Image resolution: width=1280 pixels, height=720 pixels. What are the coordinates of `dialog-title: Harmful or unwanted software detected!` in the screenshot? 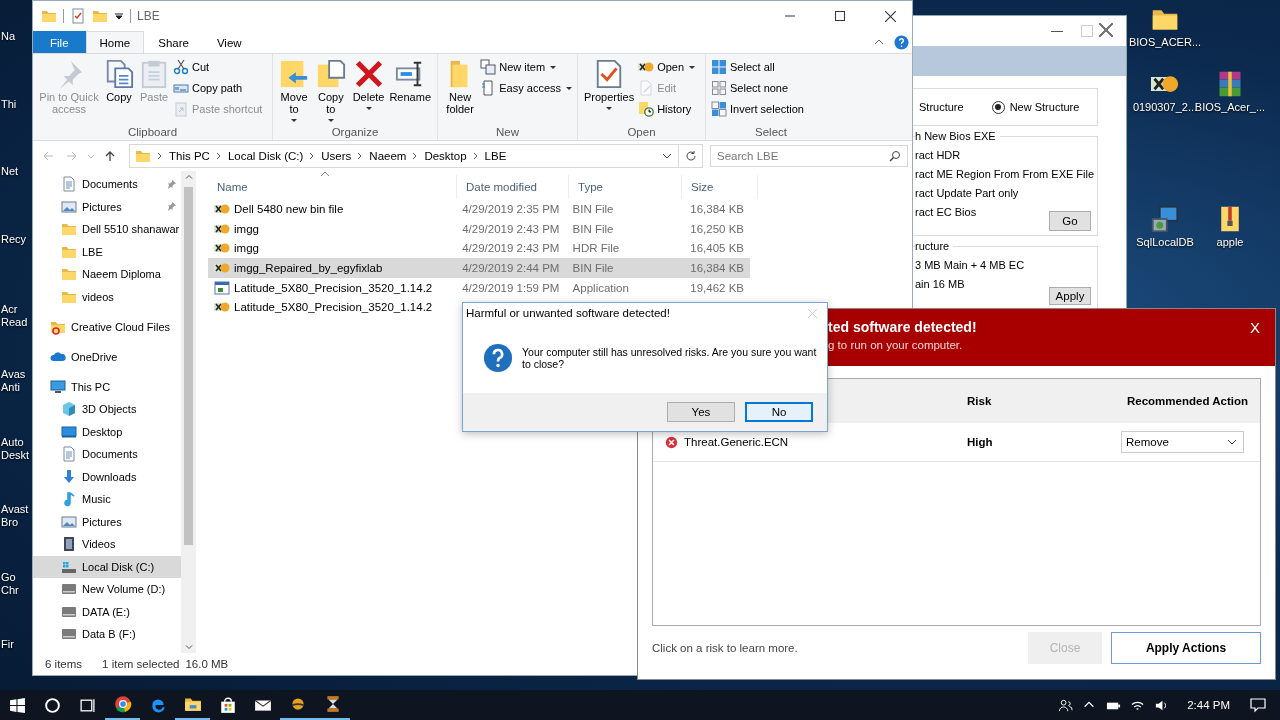 It's located at (568, 313).